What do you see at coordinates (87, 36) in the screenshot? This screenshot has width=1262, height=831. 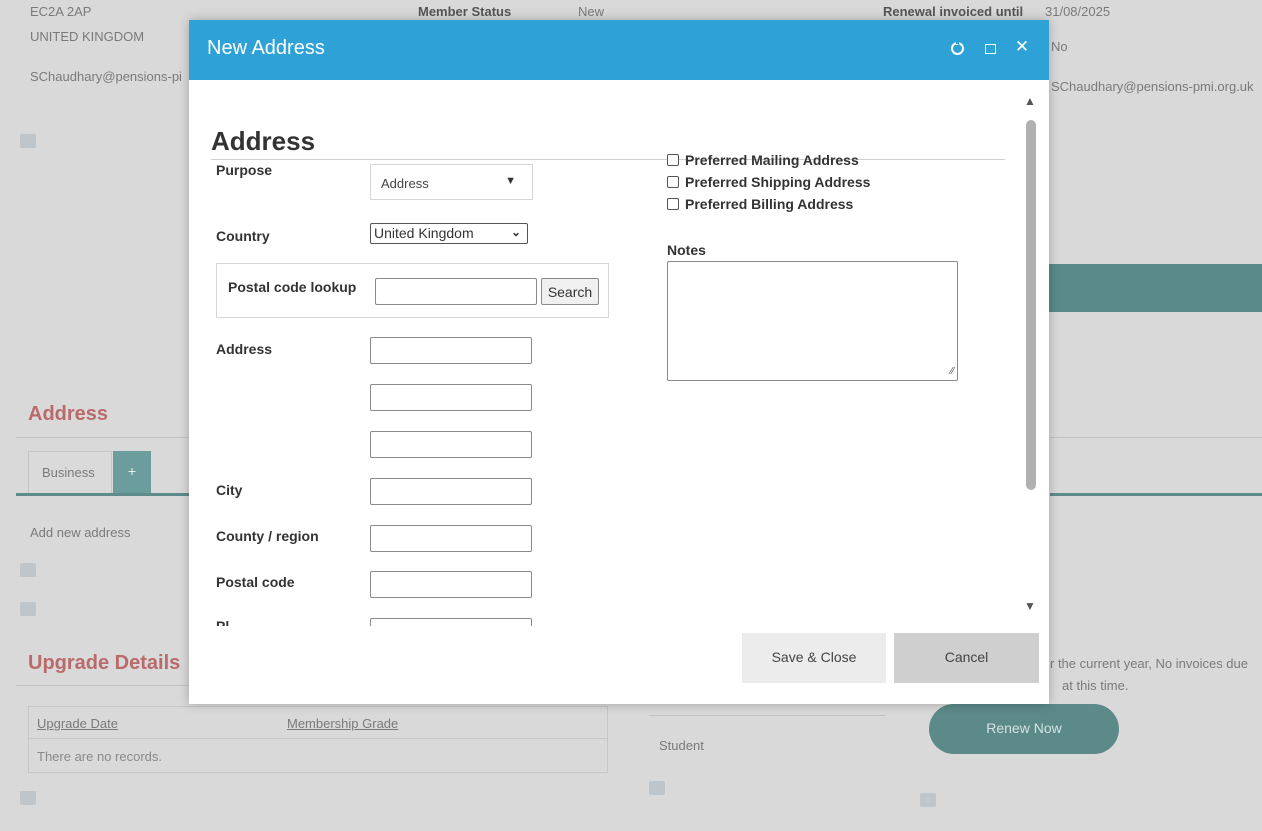 I see `country-text: UNITED KINGDOM` at bounding box center [87, 36].